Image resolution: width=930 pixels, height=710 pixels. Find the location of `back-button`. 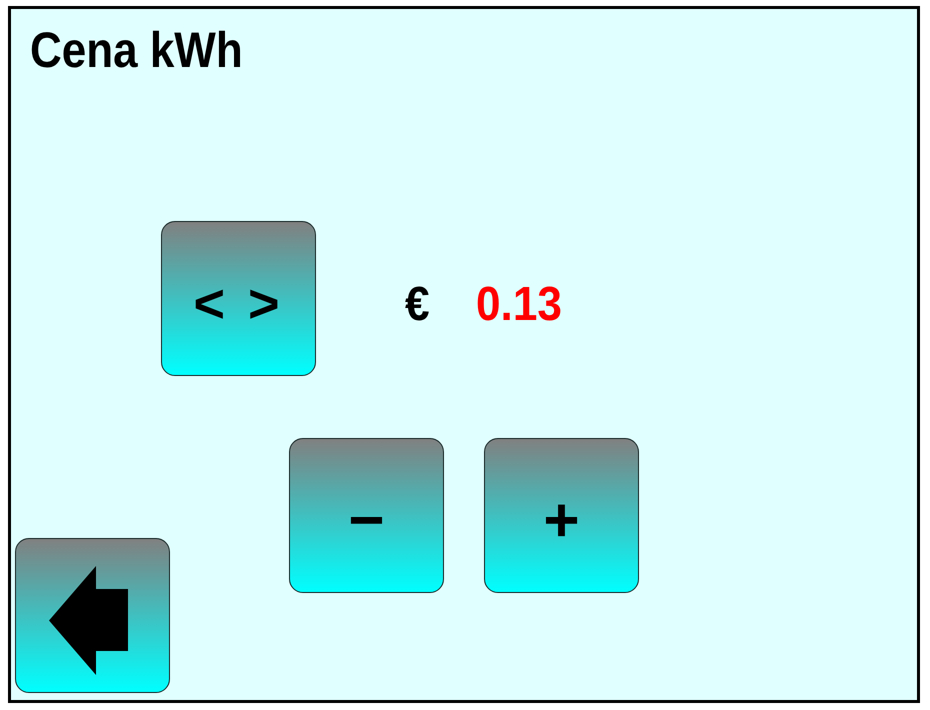

back-button is located at coordinates (92, 615).